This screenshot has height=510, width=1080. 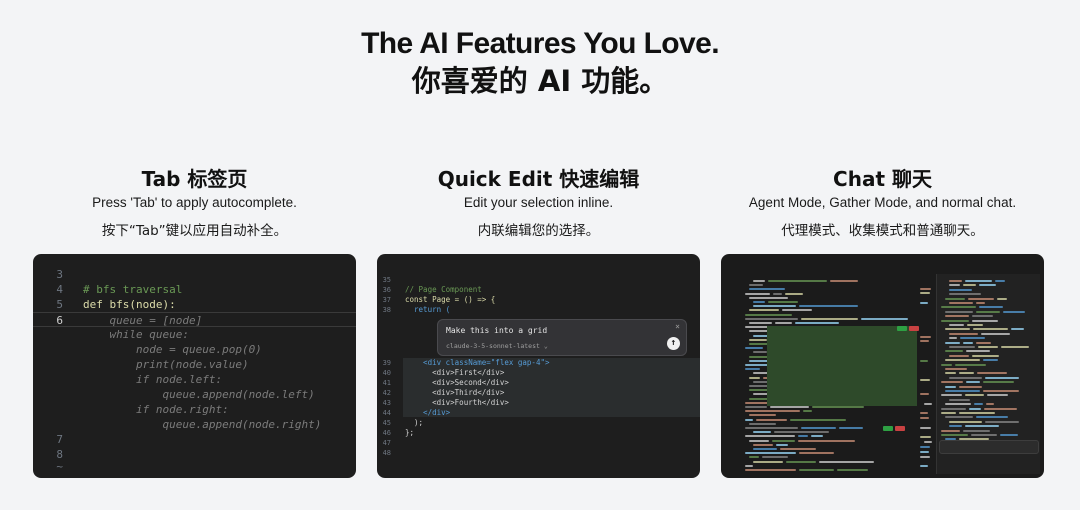 What do you see at coordinates (496, 330) in the screenshot?
I see `quick-edit-input: Make this into a grid` at bounding box center [496, 330].